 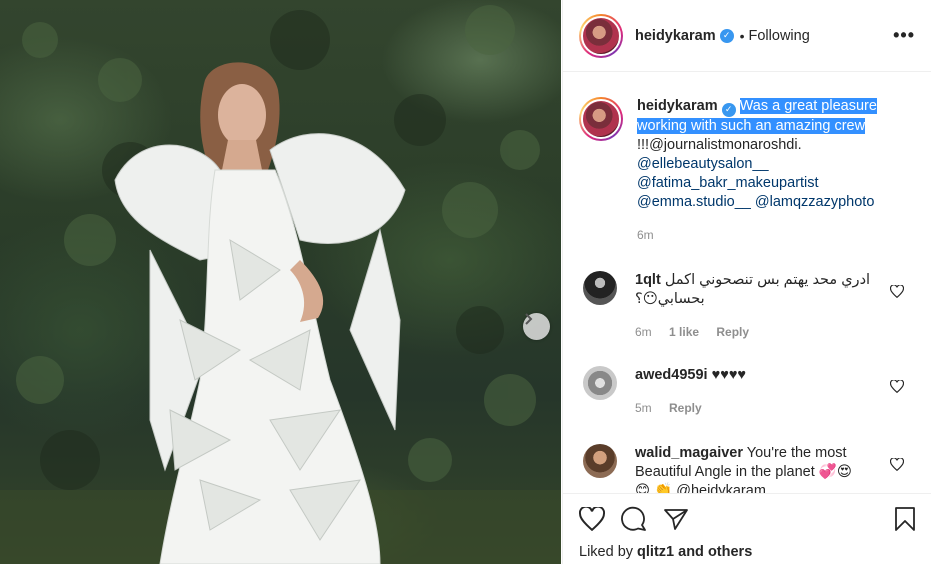 What do you see at coordinates (747, 36) in the screenshot?
I see `post-header: heidykaram ✓ • Following •••` at bounding box center [747, 36].